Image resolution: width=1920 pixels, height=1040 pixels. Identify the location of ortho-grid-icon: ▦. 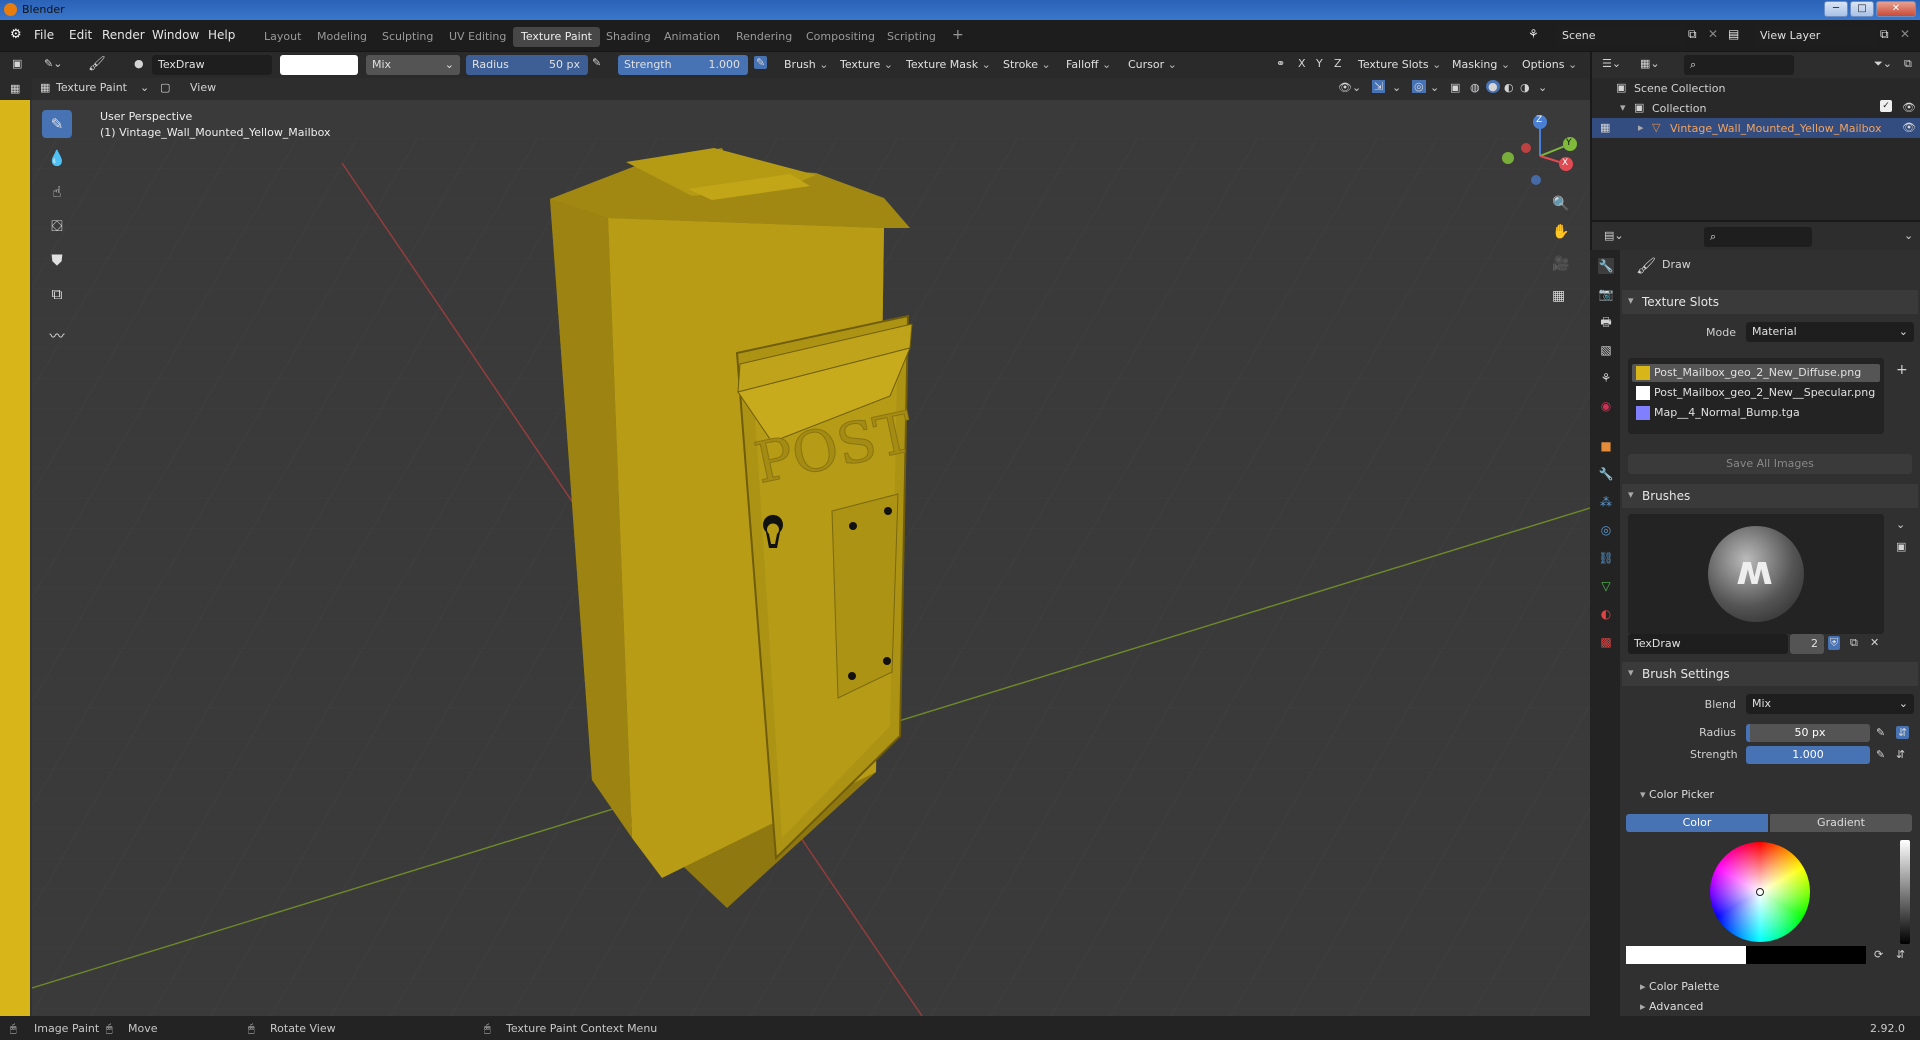
(1558, 296).